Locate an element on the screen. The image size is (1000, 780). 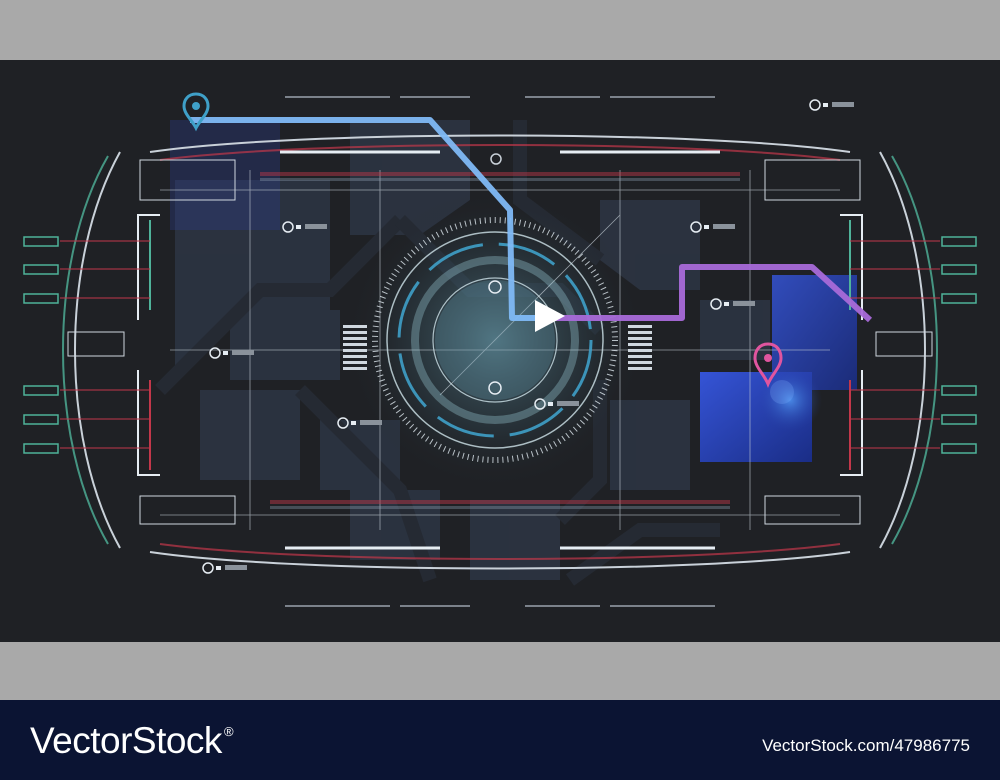
left-tick-lines is located at coordinates (105, 344).